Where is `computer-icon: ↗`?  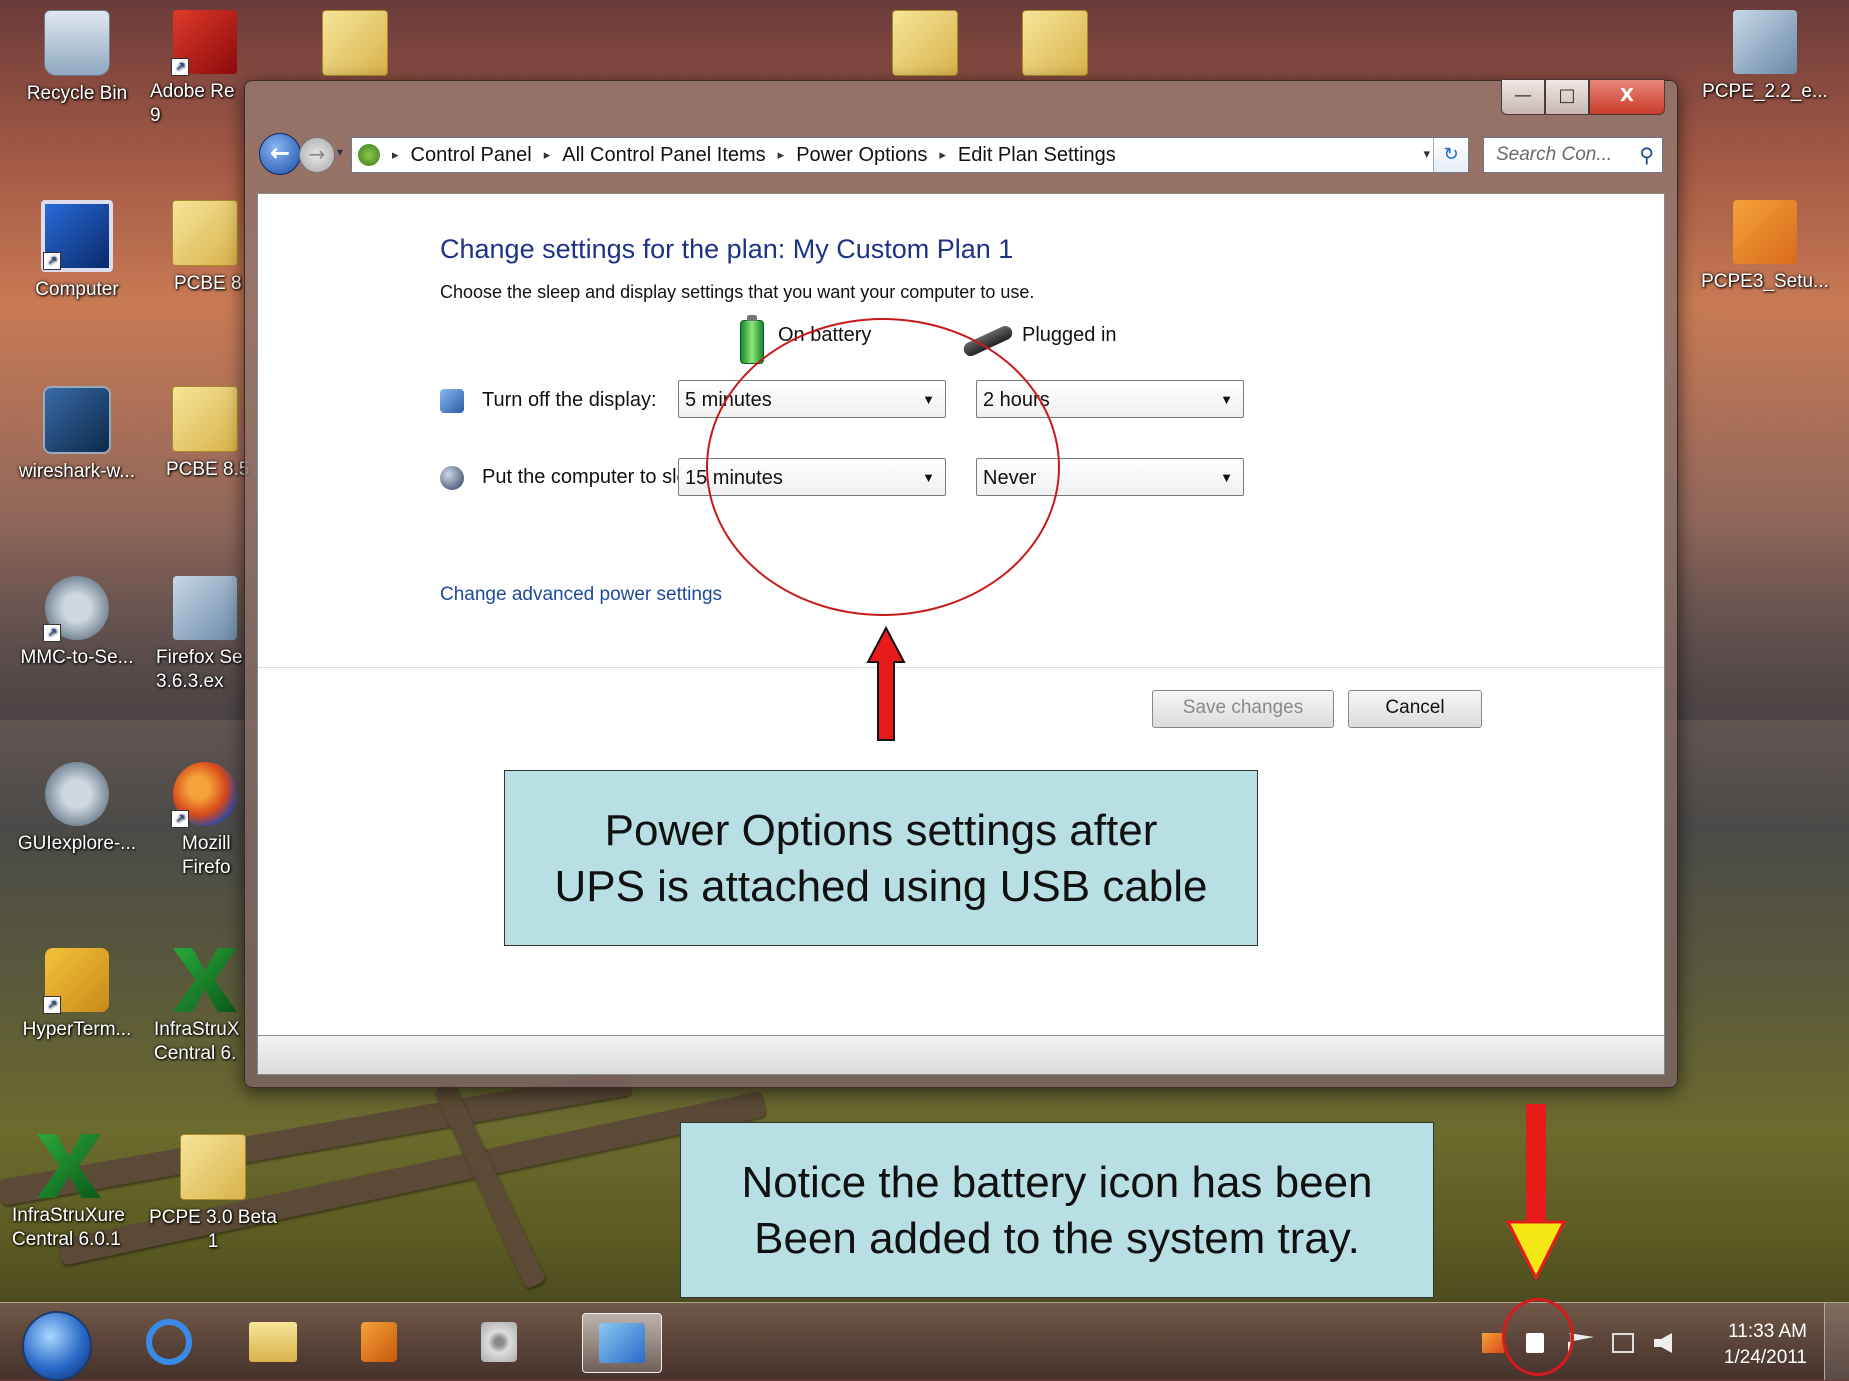
computer-icon: ↗ is located at coordinates (77, 236).